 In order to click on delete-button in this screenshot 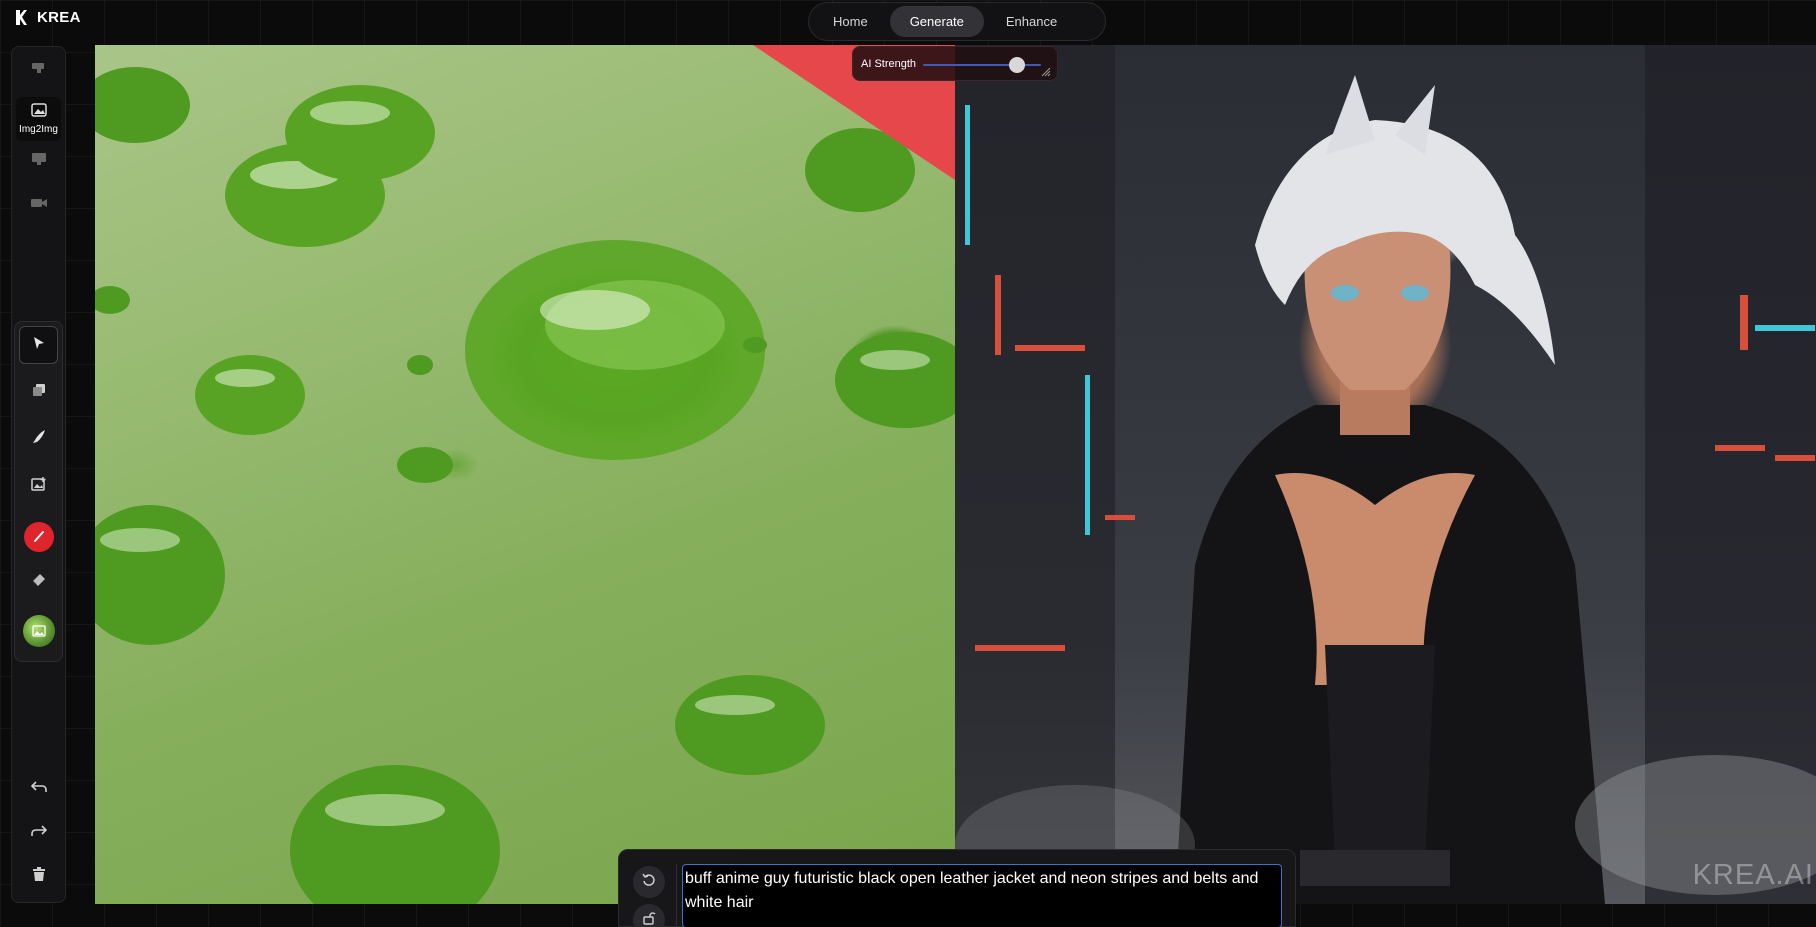, I will do `click(38, 877)`.